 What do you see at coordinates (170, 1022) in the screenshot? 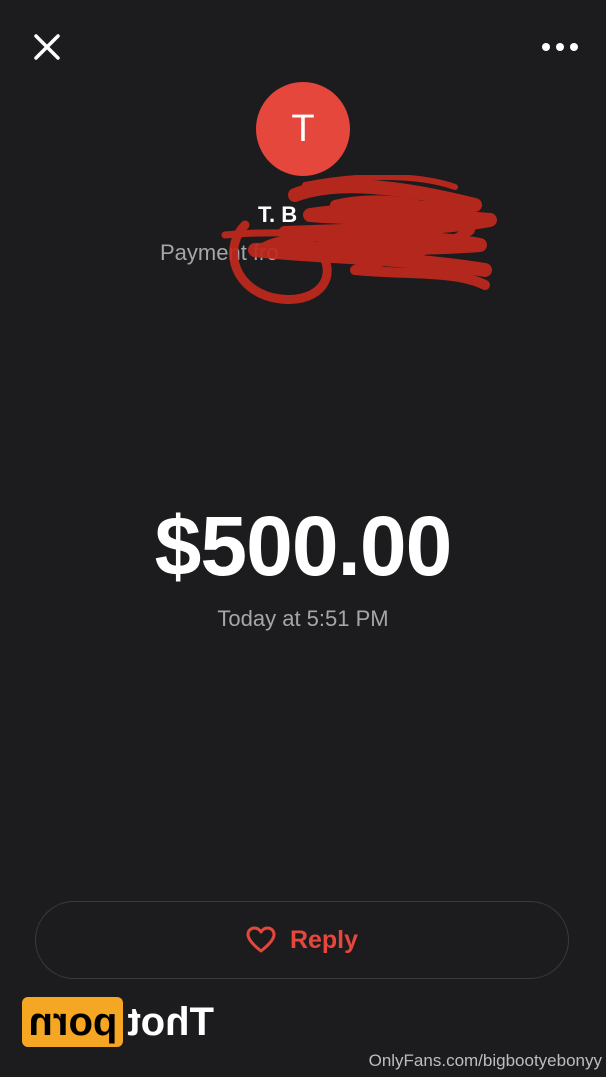
I see `watermark-logo-thot: Thot` at bounding box center [170, 1022].